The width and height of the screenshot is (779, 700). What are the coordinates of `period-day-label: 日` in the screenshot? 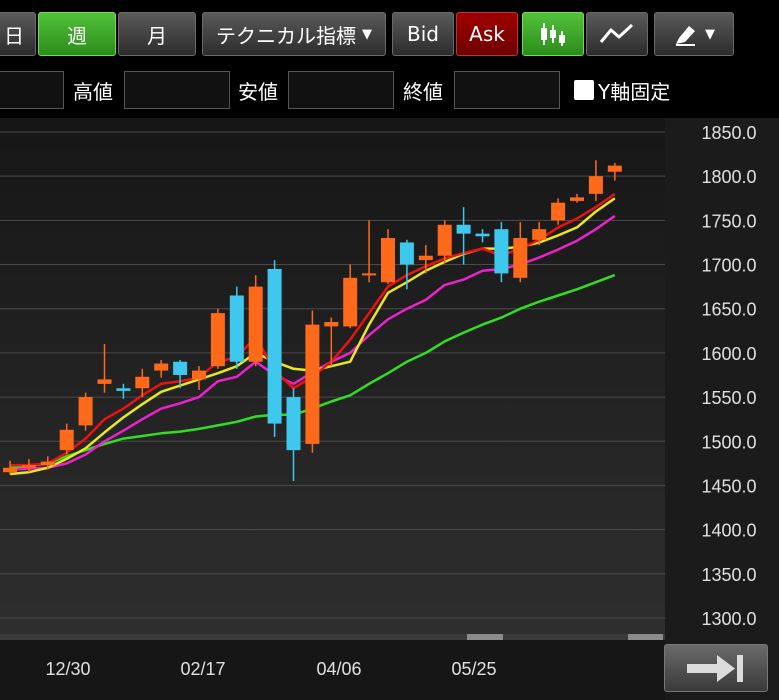 It's located at (14, 35).